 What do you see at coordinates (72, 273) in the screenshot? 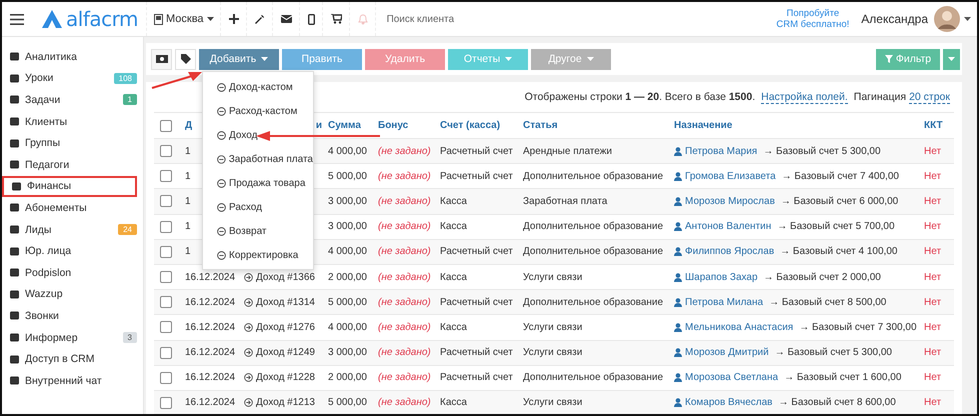
I see `sidebar-item: Podpislon` at bounding box center [72, 273].